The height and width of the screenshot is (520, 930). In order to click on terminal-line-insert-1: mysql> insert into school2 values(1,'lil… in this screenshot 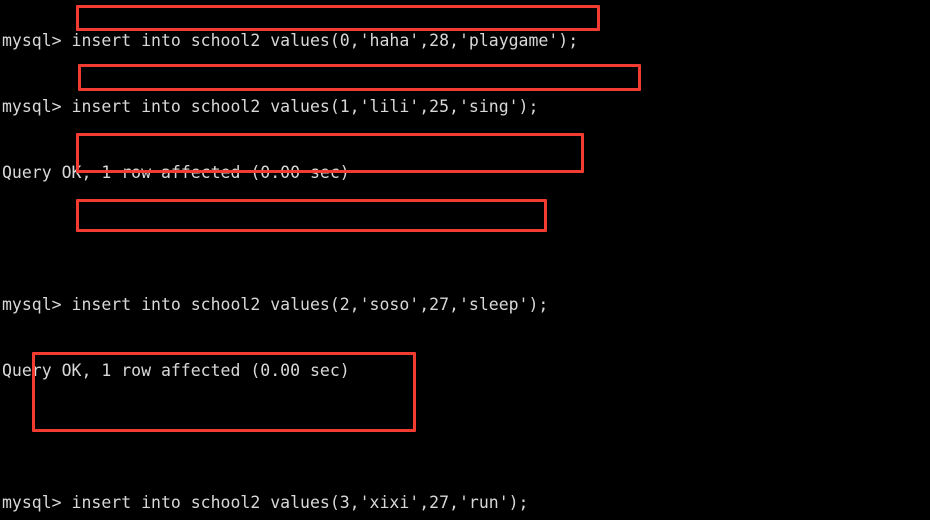, I will do `click(270, 106)`.